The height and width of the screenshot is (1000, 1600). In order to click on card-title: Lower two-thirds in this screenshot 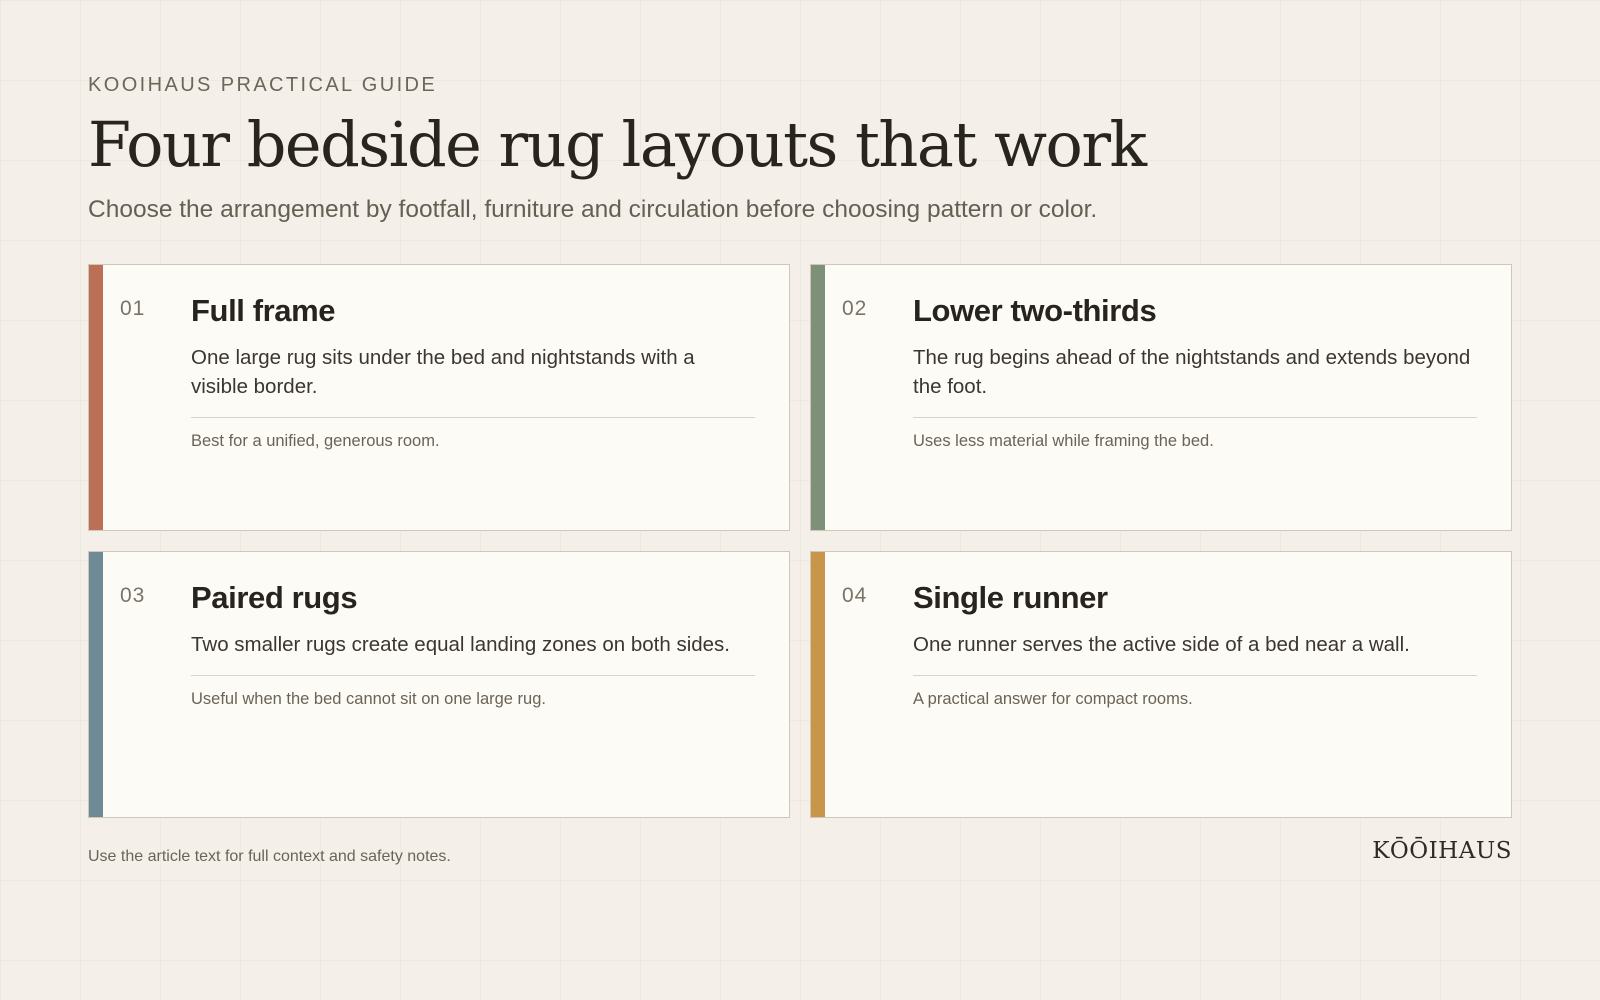, I will do `click(1035, 310)`.